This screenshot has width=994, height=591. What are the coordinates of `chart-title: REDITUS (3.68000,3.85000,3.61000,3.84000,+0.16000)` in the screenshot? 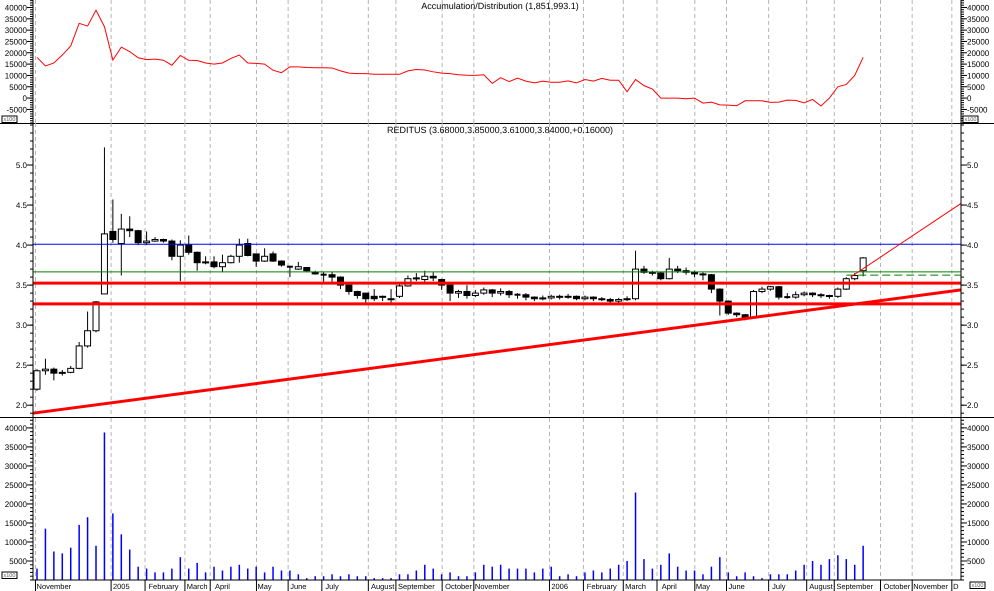 It's located at (500, 130).